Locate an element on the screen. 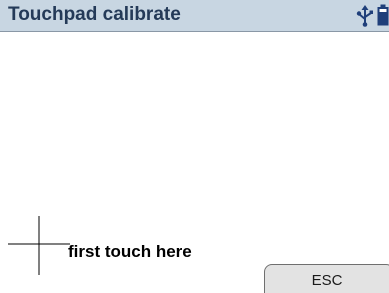  esc-button-label: ESC is located at coordinates (327, 280).